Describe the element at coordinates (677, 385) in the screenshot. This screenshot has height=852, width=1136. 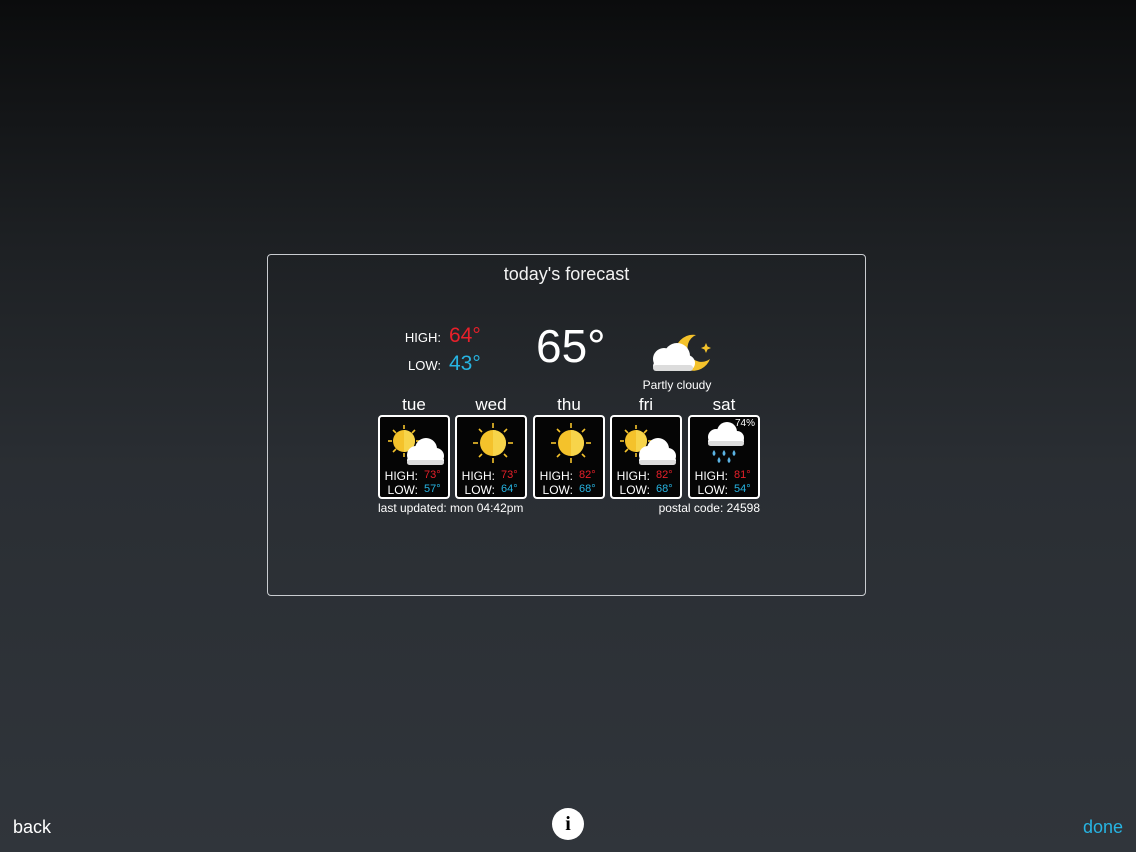
I see `condition-text: Partly cloudy` at that location.